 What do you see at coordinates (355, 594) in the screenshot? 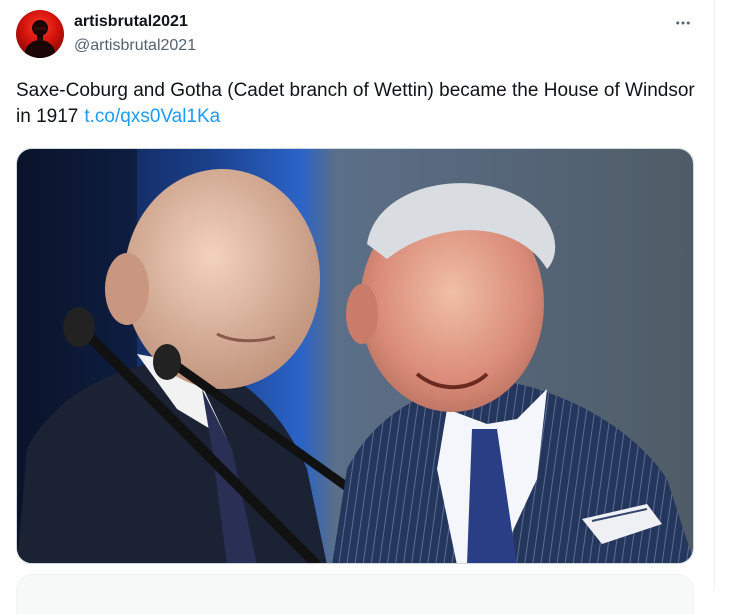
I see `quoted-card-preview` at bounding box center [355, 594].